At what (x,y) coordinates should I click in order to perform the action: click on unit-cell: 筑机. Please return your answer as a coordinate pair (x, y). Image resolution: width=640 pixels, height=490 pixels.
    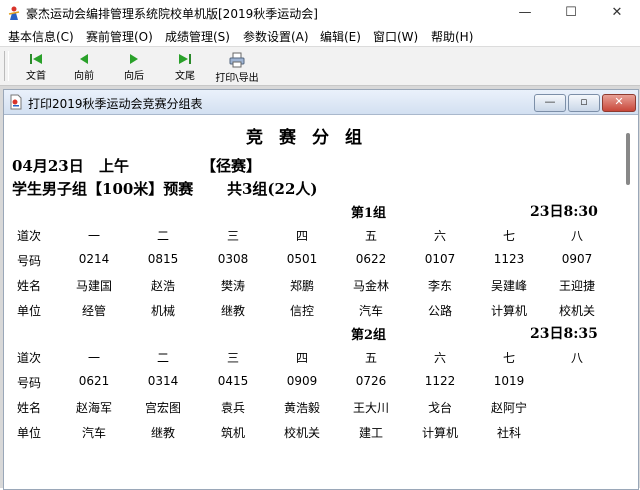
    Looking at the image, I should click on (232, 433).